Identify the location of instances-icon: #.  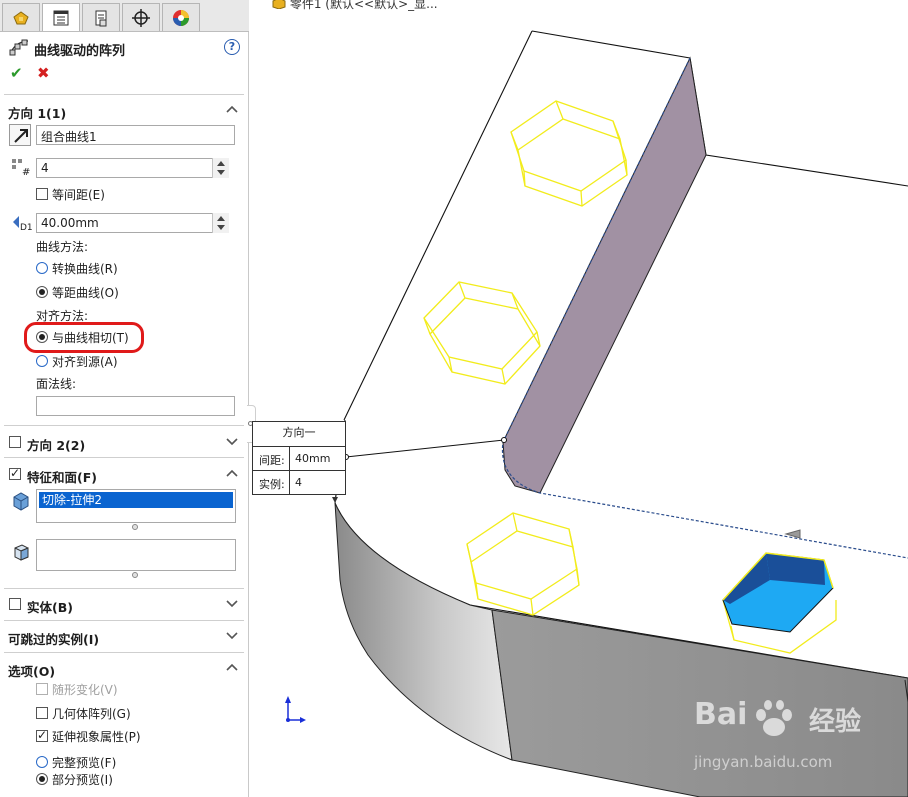
(21, 168).